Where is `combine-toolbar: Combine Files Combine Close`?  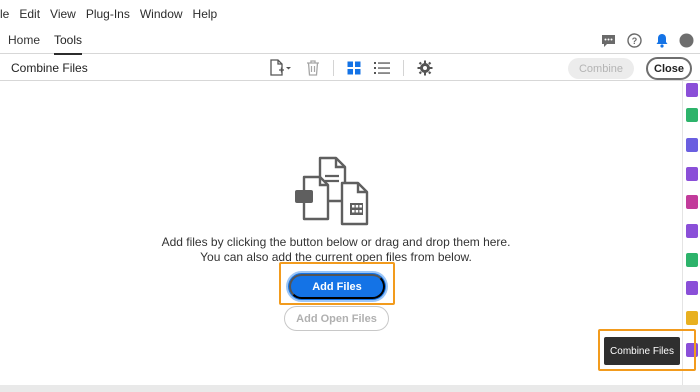 combine-toolbar: Combine Files Combine Close is located at coordinates (350, 68).